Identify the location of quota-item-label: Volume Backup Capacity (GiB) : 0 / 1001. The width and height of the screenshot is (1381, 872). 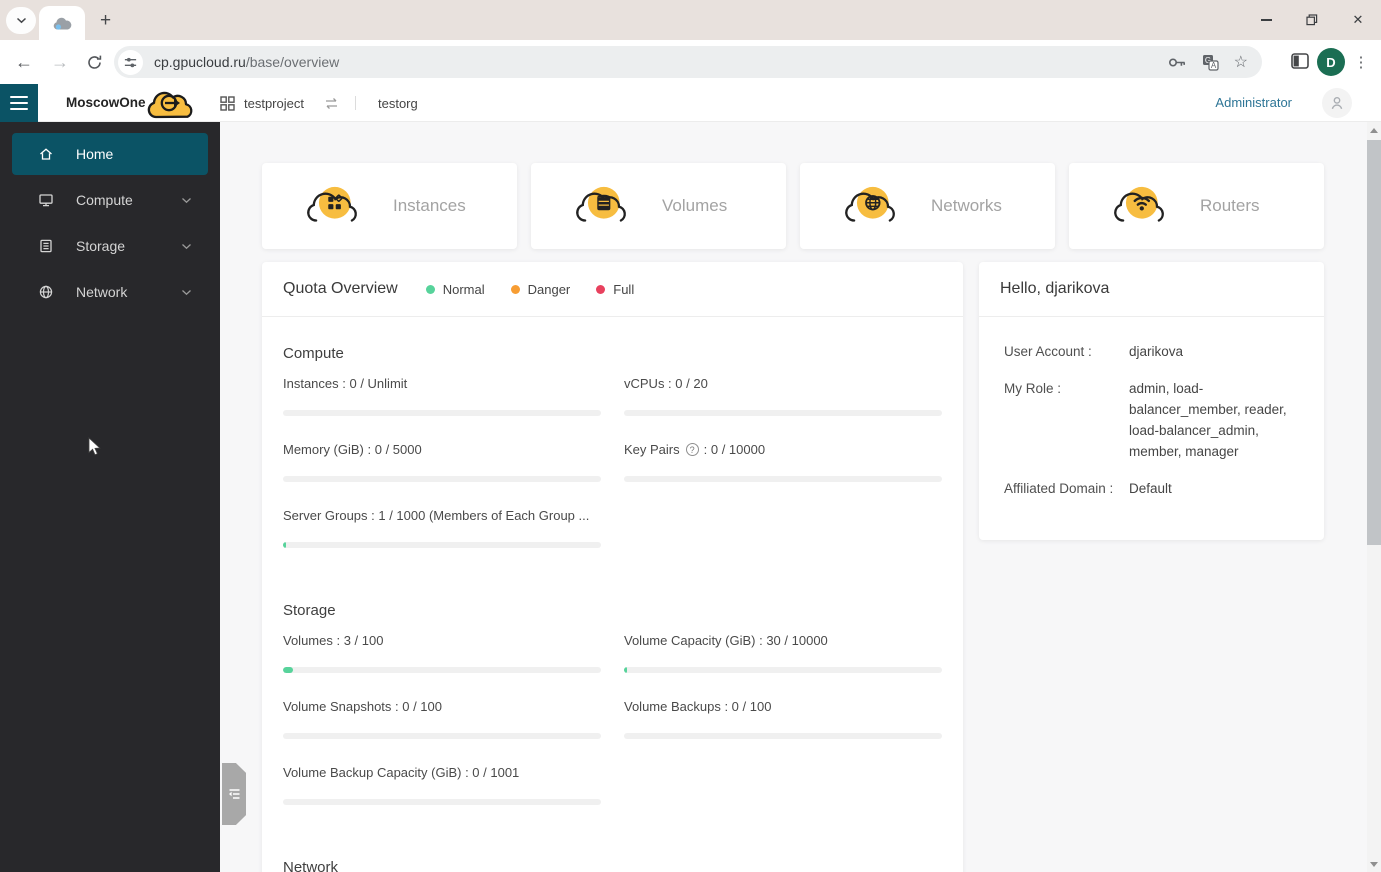
(442, 772).